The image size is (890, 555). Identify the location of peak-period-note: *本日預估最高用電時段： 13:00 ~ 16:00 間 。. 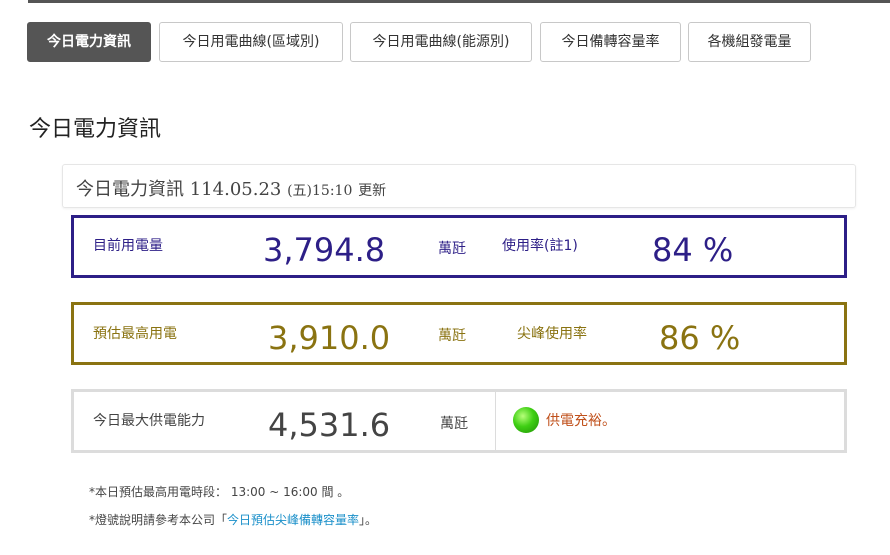
(219, 492).